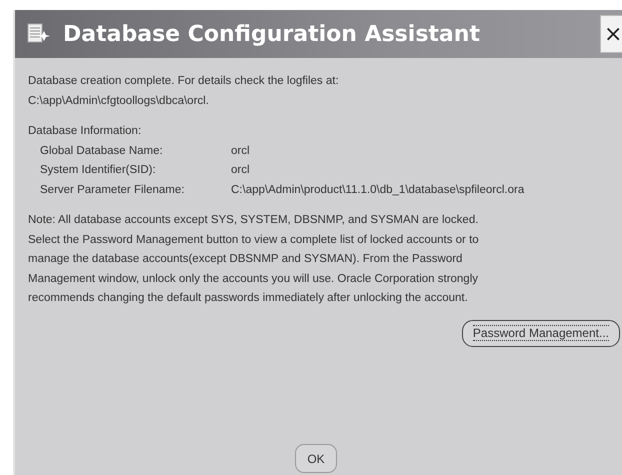 This screenshot has height=475, width=622. What do you see at coordinates (611, 34) in the screenshot?
I see `close-button: ×` at bounding box center [611, 34].